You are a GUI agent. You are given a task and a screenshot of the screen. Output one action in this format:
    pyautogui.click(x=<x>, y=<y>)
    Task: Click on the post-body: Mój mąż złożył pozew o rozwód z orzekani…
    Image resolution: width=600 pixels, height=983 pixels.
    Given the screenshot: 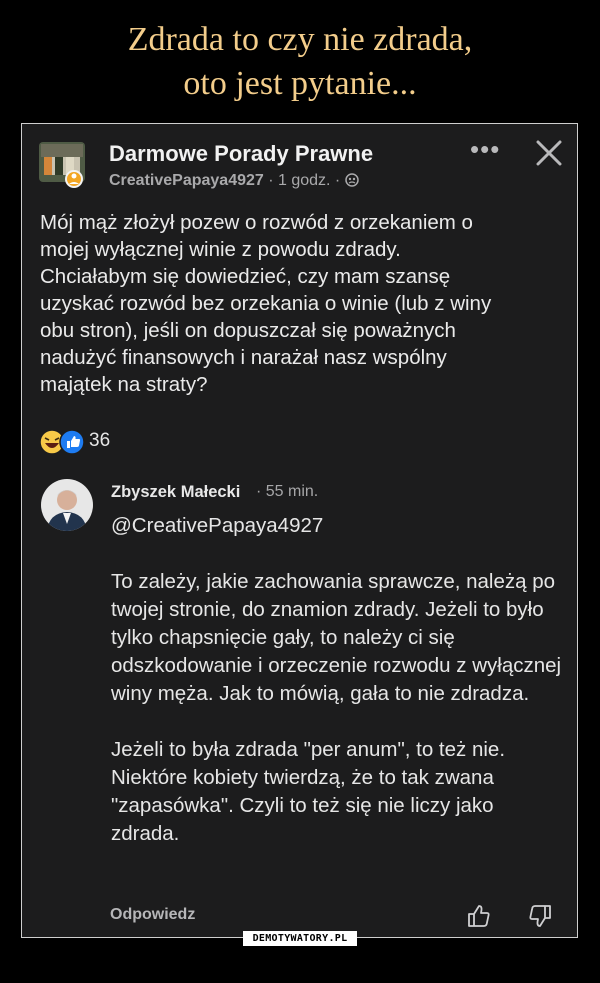 What is the action you would take?
    pyautogui.click(x=266, y=303)
    